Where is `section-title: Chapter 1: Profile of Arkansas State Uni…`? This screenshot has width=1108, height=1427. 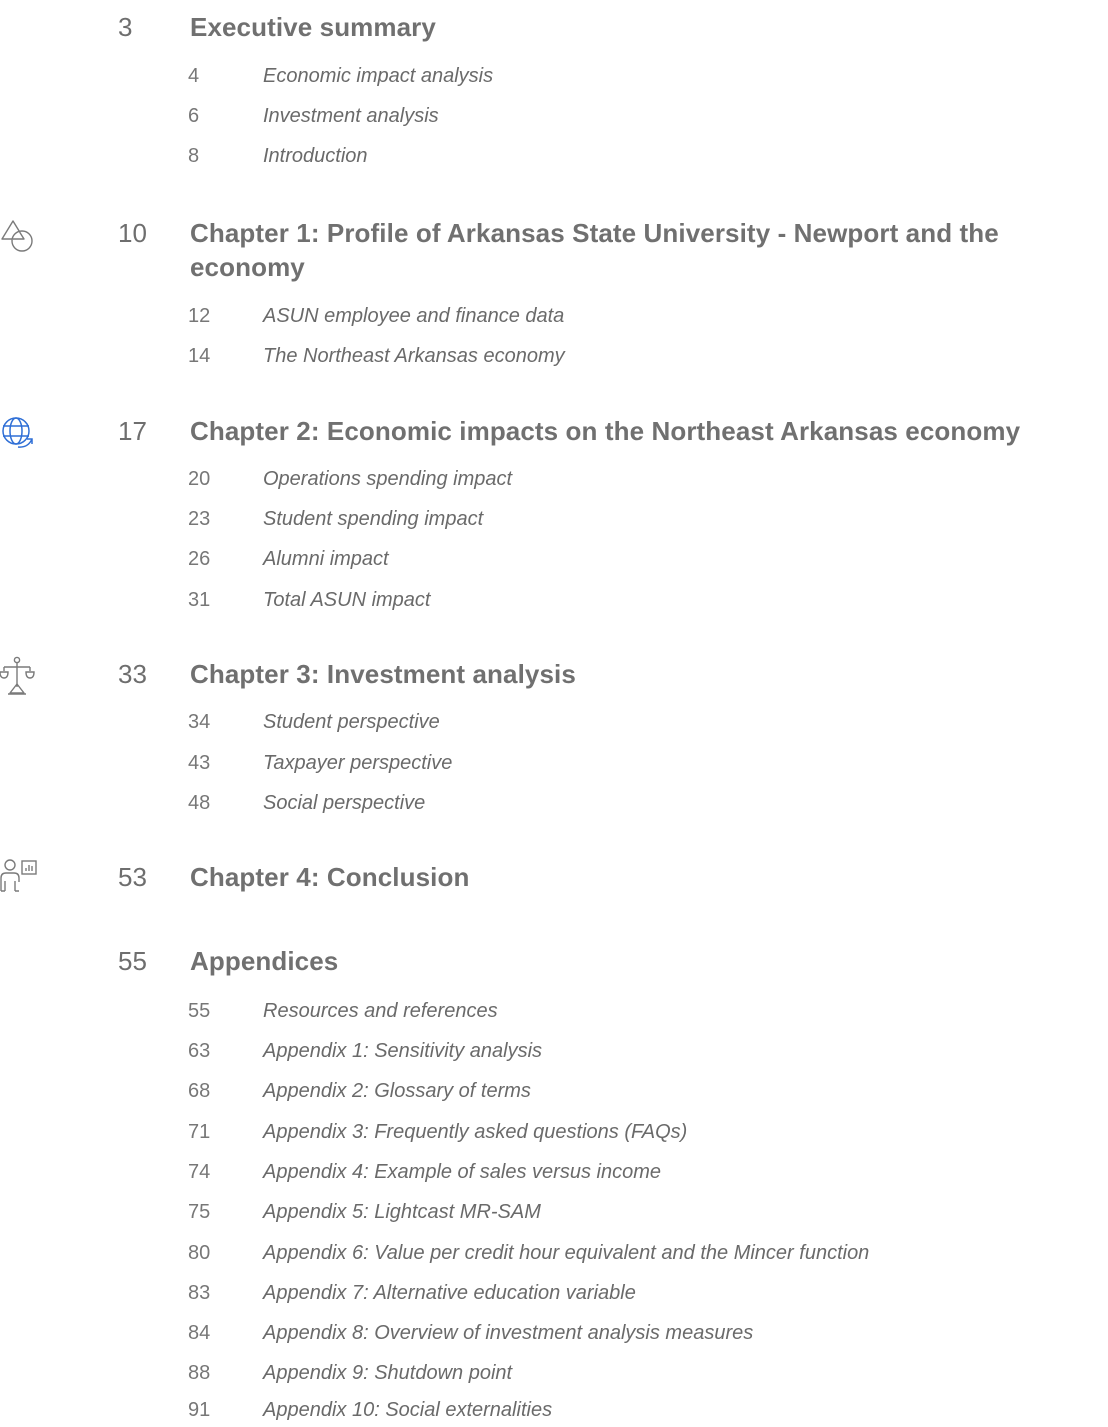 section-title: Chapter 1: Profile of Arkansas State Uni… is located at coordinates (645, 250).